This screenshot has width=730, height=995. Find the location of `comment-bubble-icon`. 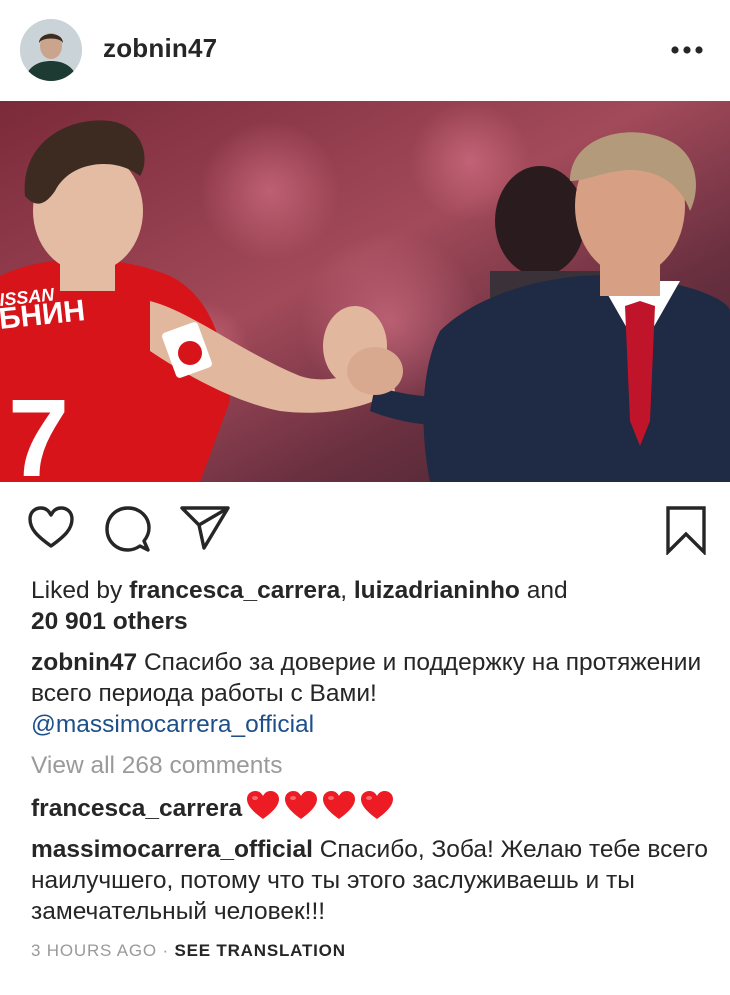

comment-bubble-icon is located at coordinates (128, 529).